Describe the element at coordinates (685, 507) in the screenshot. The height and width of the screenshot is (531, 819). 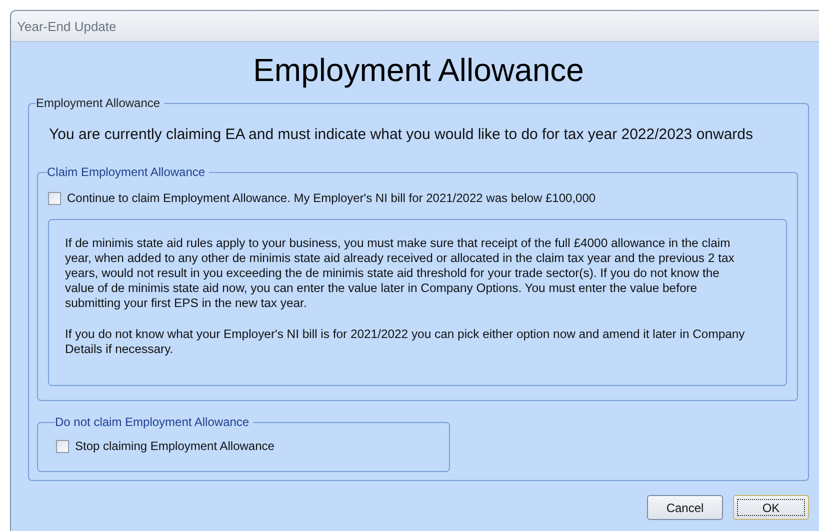
I see `cancel-button: Cancel` at that location.